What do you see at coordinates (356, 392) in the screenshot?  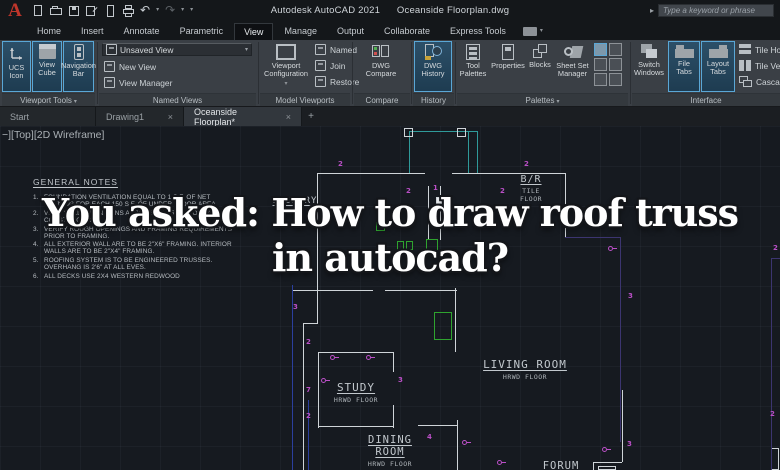 I see `room-label-study: STUDY HRWD FLOOR` at bounding box center [356, 392].